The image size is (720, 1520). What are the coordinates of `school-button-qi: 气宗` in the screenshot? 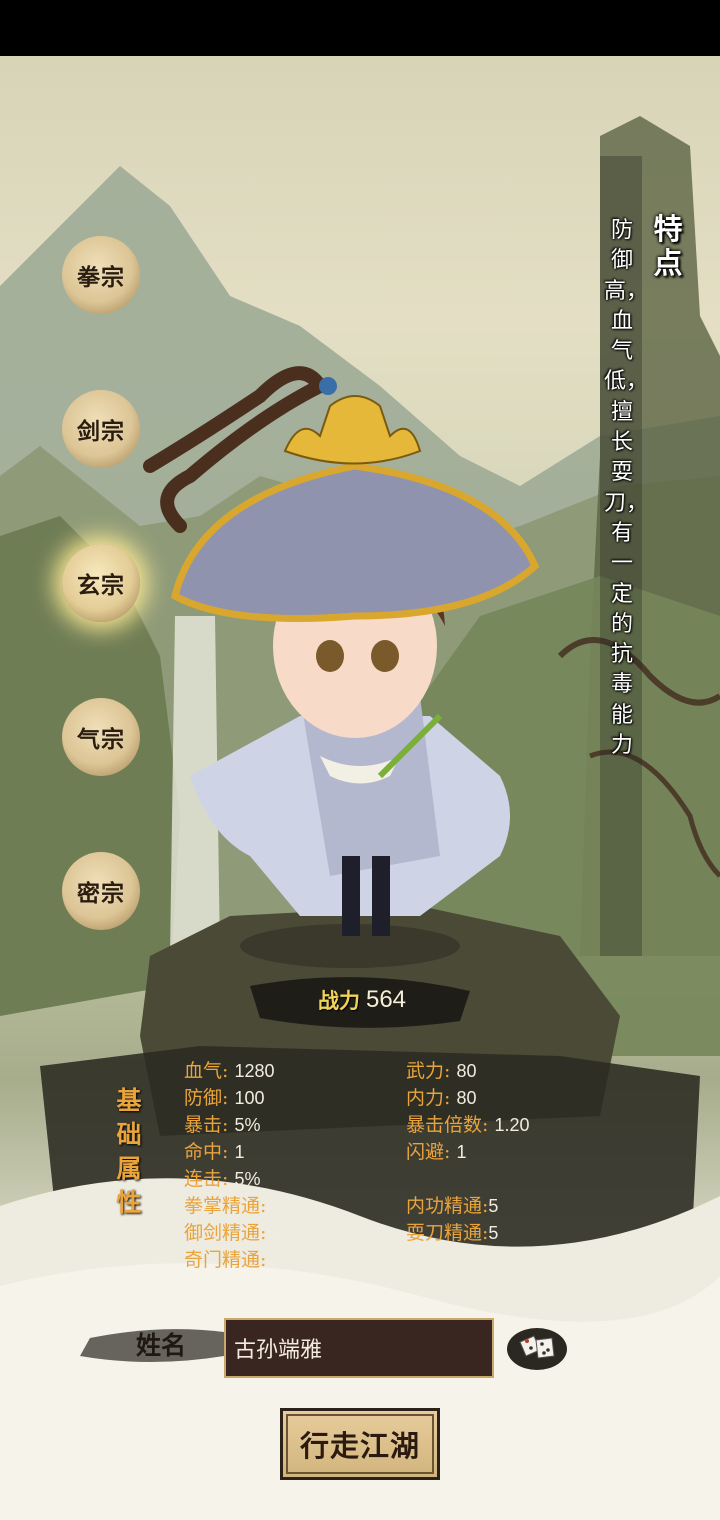 It's located at (101, 737).